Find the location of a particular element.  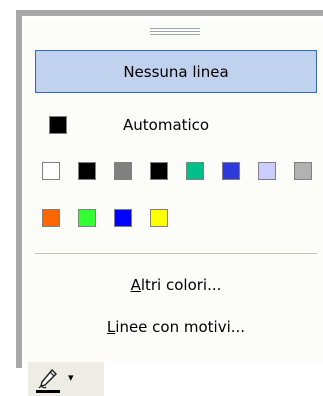

drag-grip is located at coordinates (175, 32).